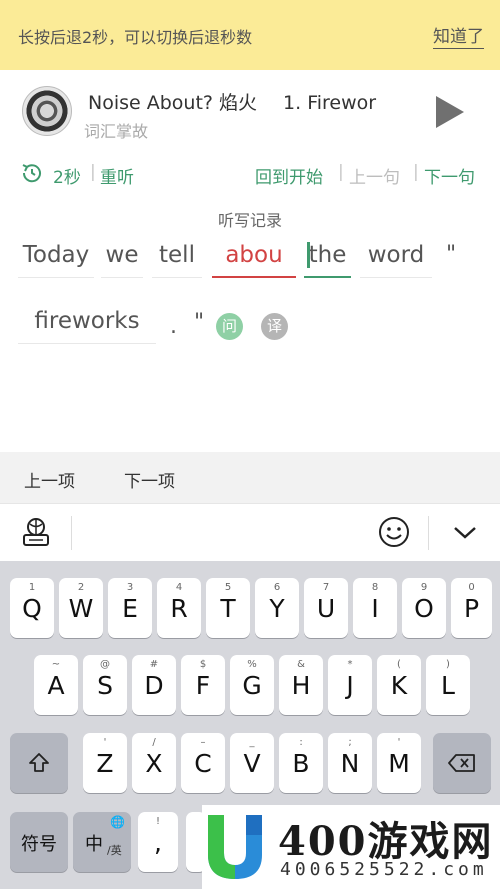 This screenshot has height=889, width=500. I want to click on key-d: # D, so click(154, 685).